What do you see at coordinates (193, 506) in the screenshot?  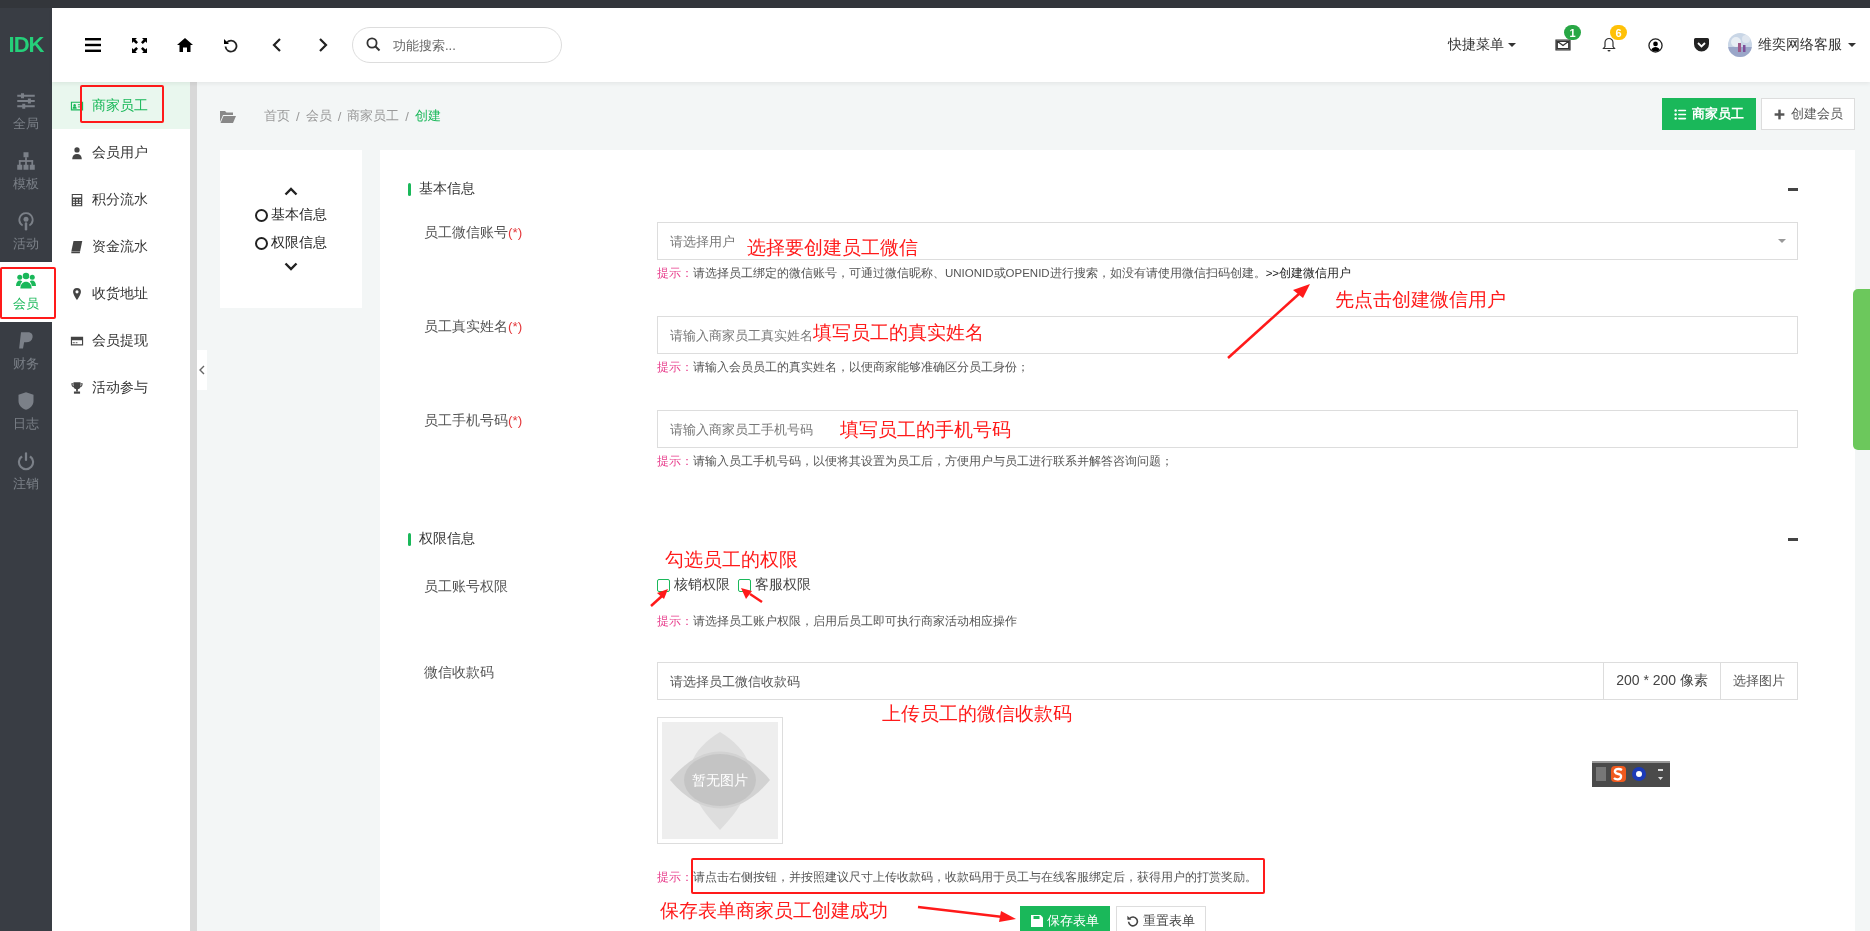 I see `scrollbar` at bounding box center [193, 506].